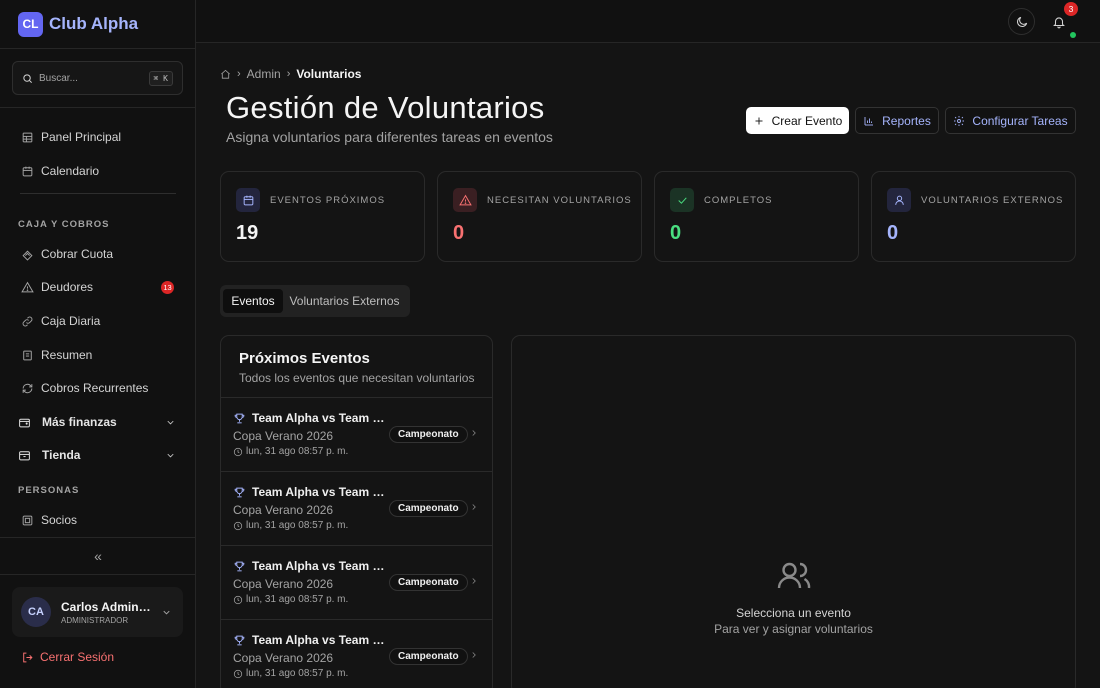  Describe the element at coordinates (1021, 21) in the screenshot. I see `theme-toggle-button` at that location.